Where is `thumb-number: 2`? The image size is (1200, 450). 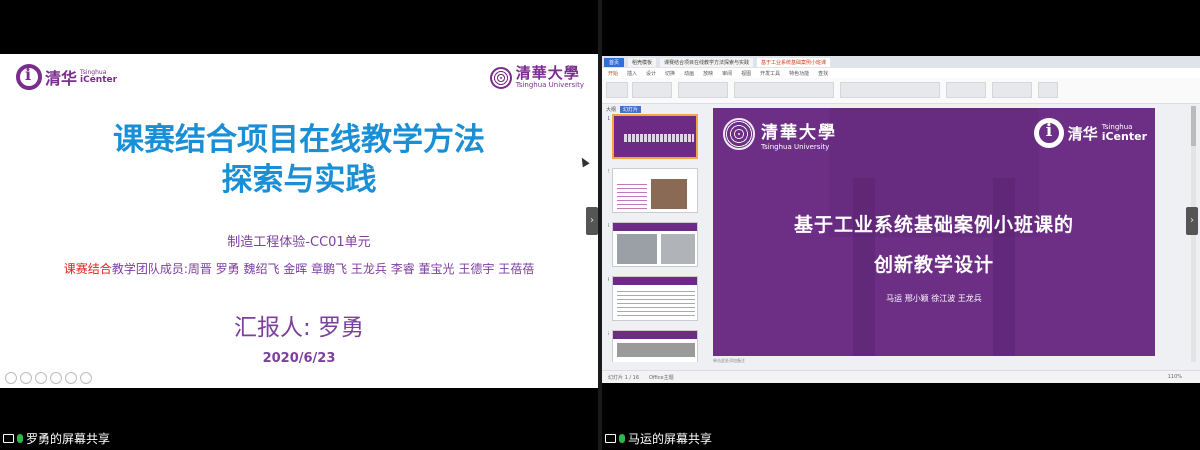 thumb-number: 2 is located at coordinates (608, 172).